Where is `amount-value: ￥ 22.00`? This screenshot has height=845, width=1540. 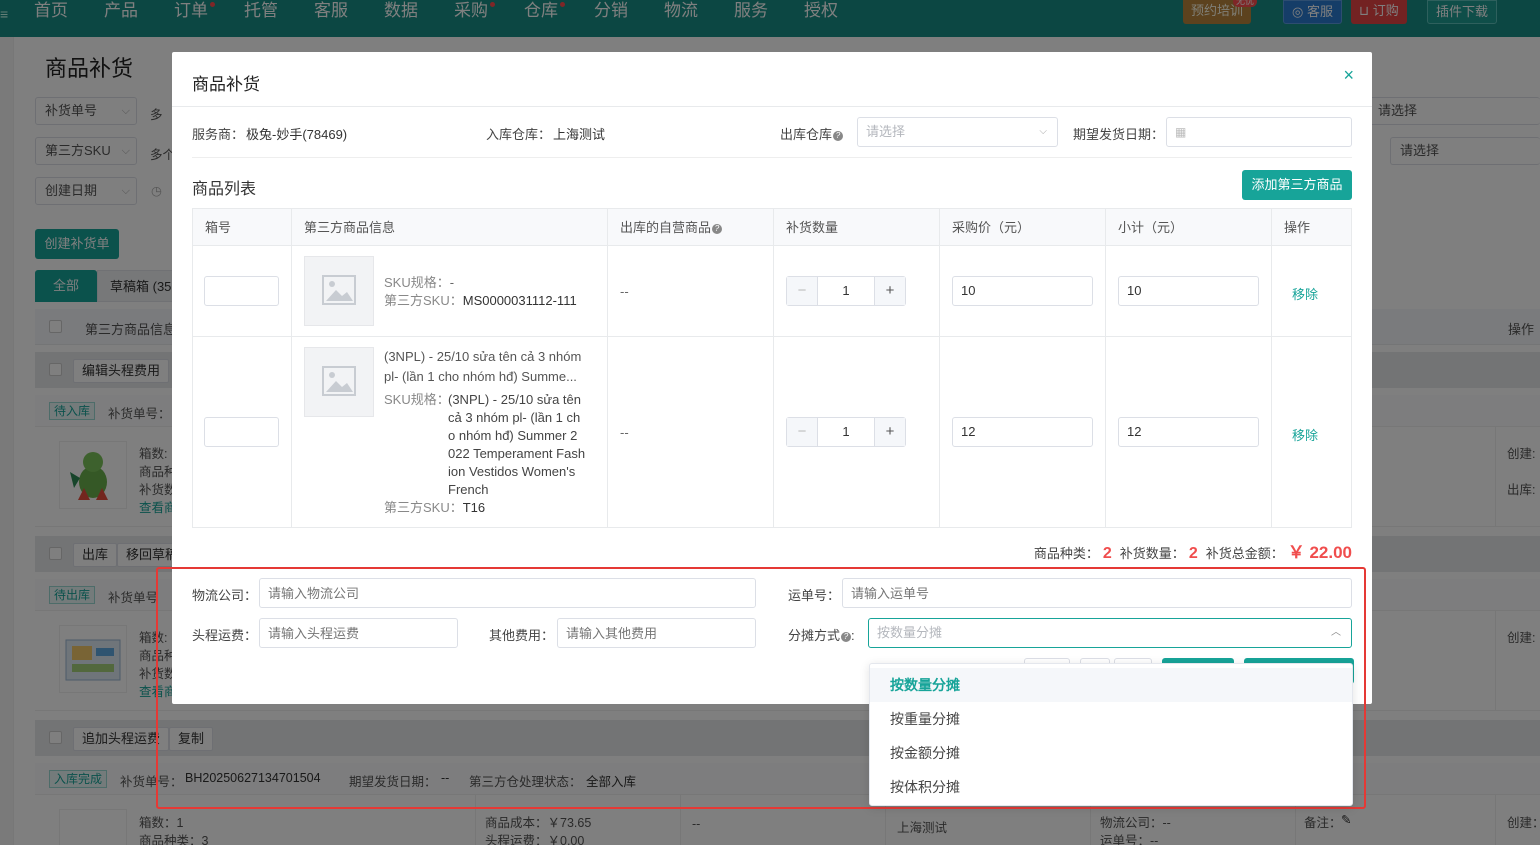
amount-value: ￥ 22.00 is located at coordinates (1319, 552).